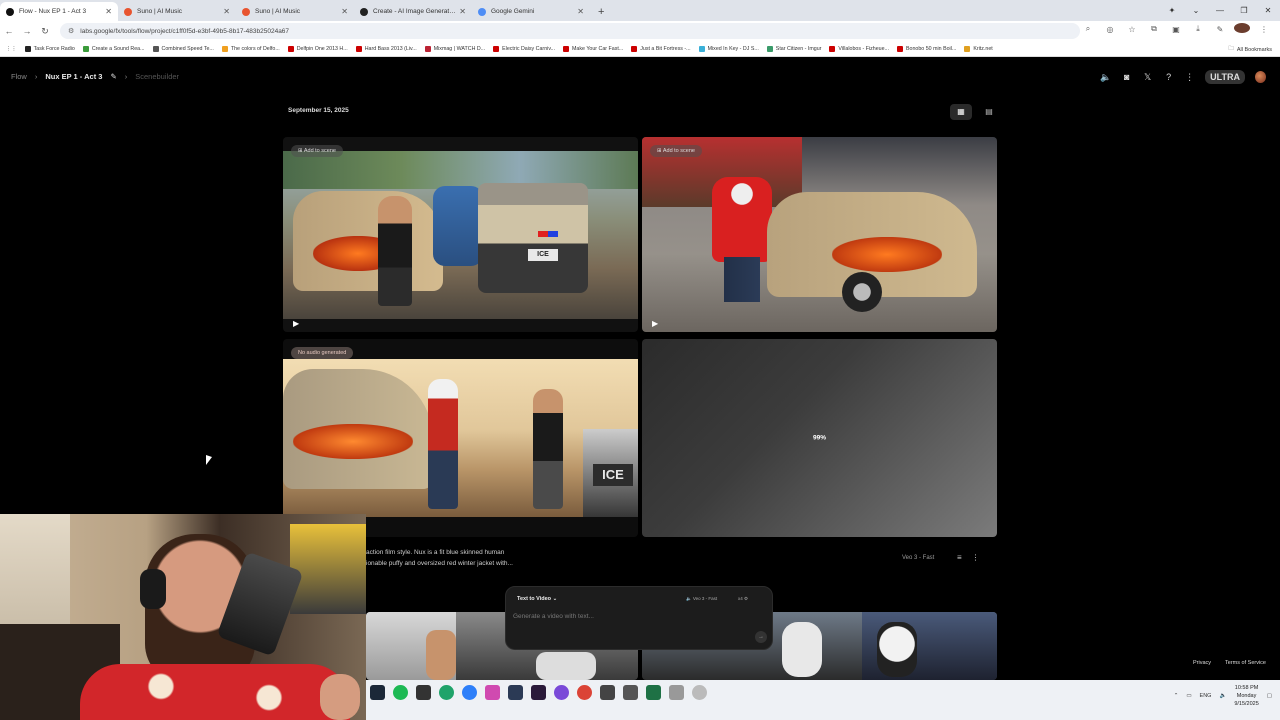 The height and width of the screenshot is (720, 1280). Describe the element at coordinates (469, 692) in the screenshot. I see `browser-icon` at that location.